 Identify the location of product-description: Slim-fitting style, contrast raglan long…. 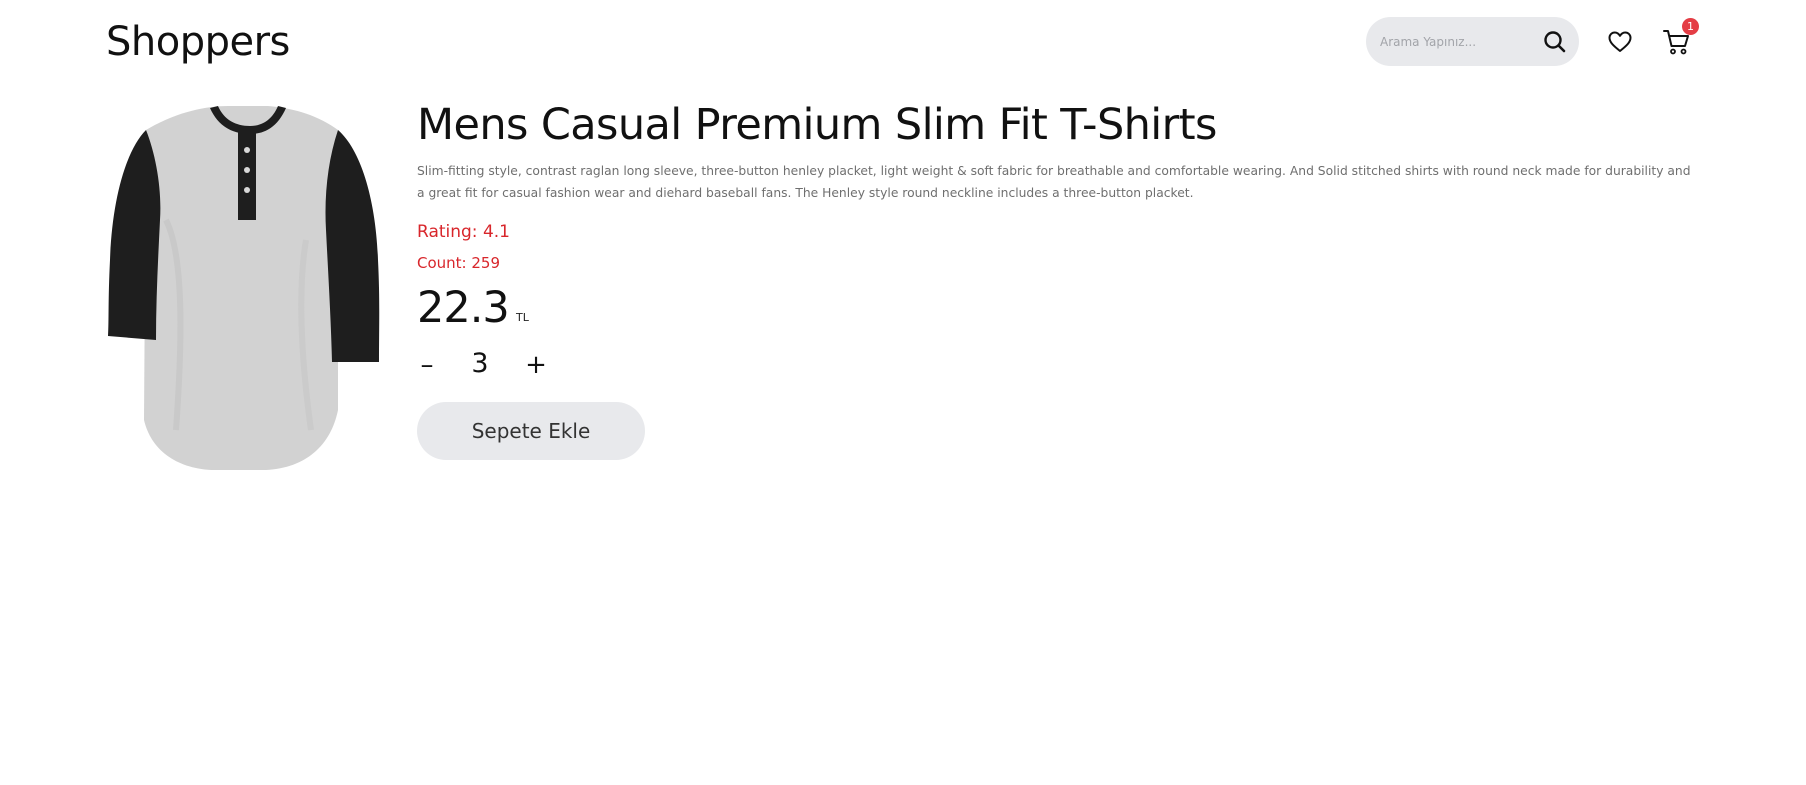
(1054, 182).